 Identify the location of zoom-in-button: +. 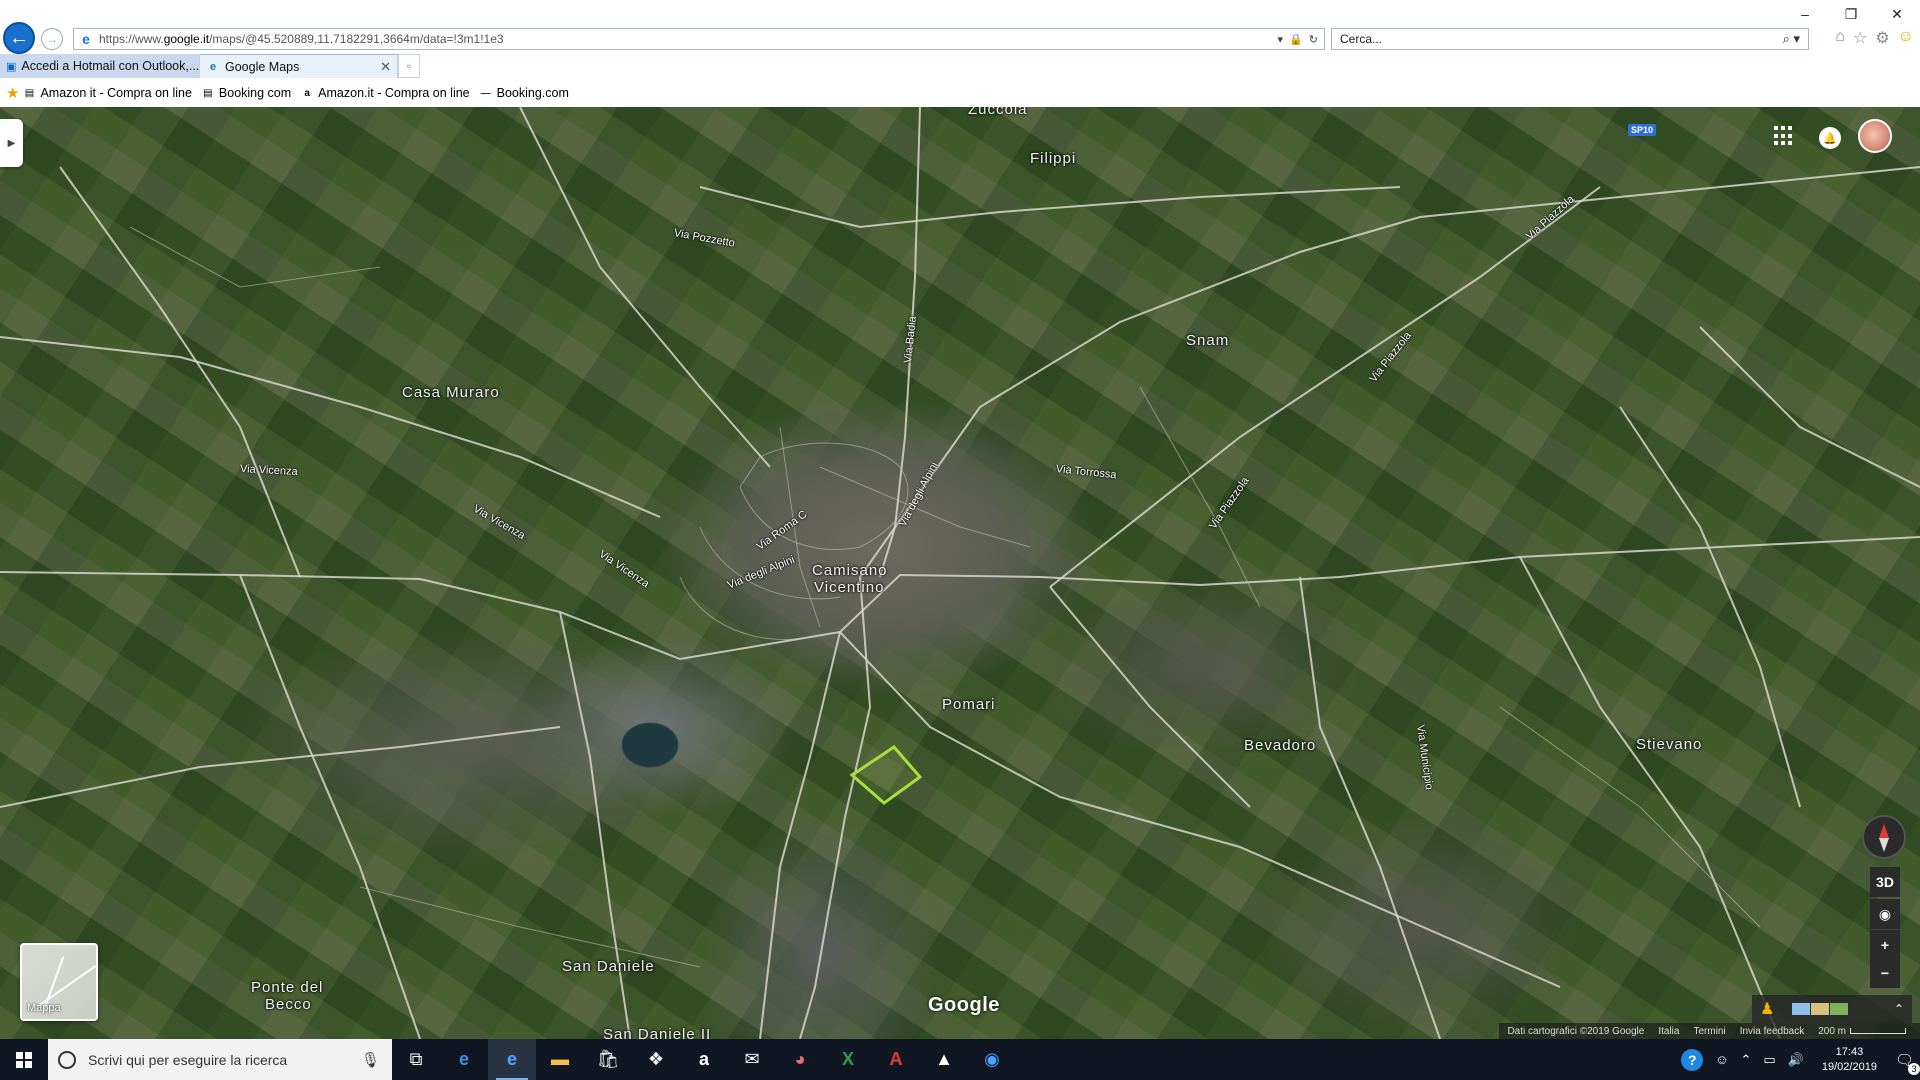
(1885, 945).